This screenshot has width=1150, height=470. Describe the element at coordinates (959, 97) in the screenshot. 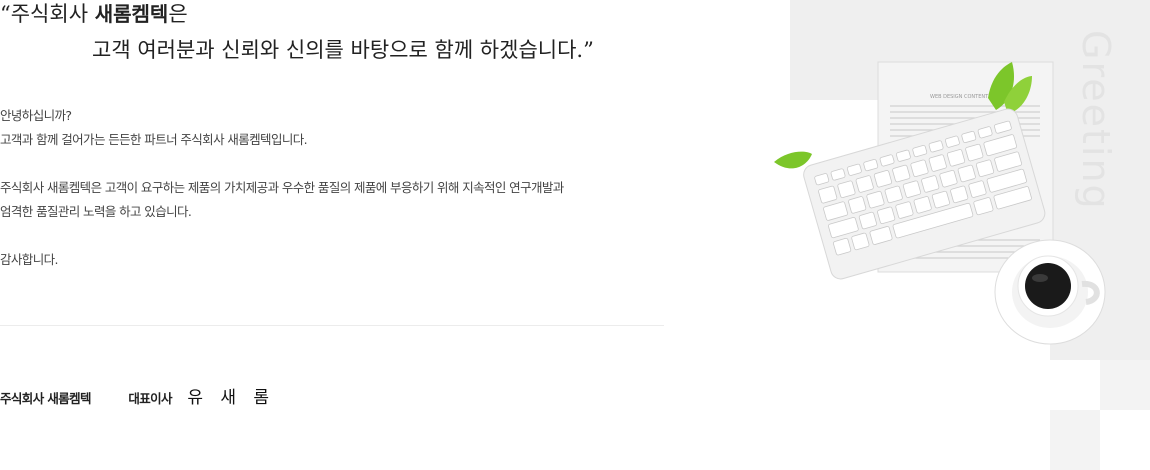

I see `newspaper-caption: WEB DESIGN CONTENT` at that location.